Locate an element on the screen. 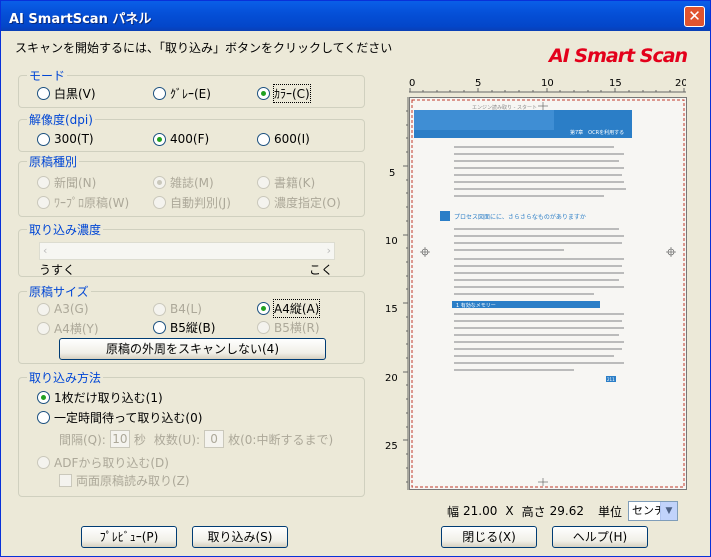 The image size is (711, 557). capture-timed-radio: 一定時間待って取り込む(0) is located at coordinates (119, 417).